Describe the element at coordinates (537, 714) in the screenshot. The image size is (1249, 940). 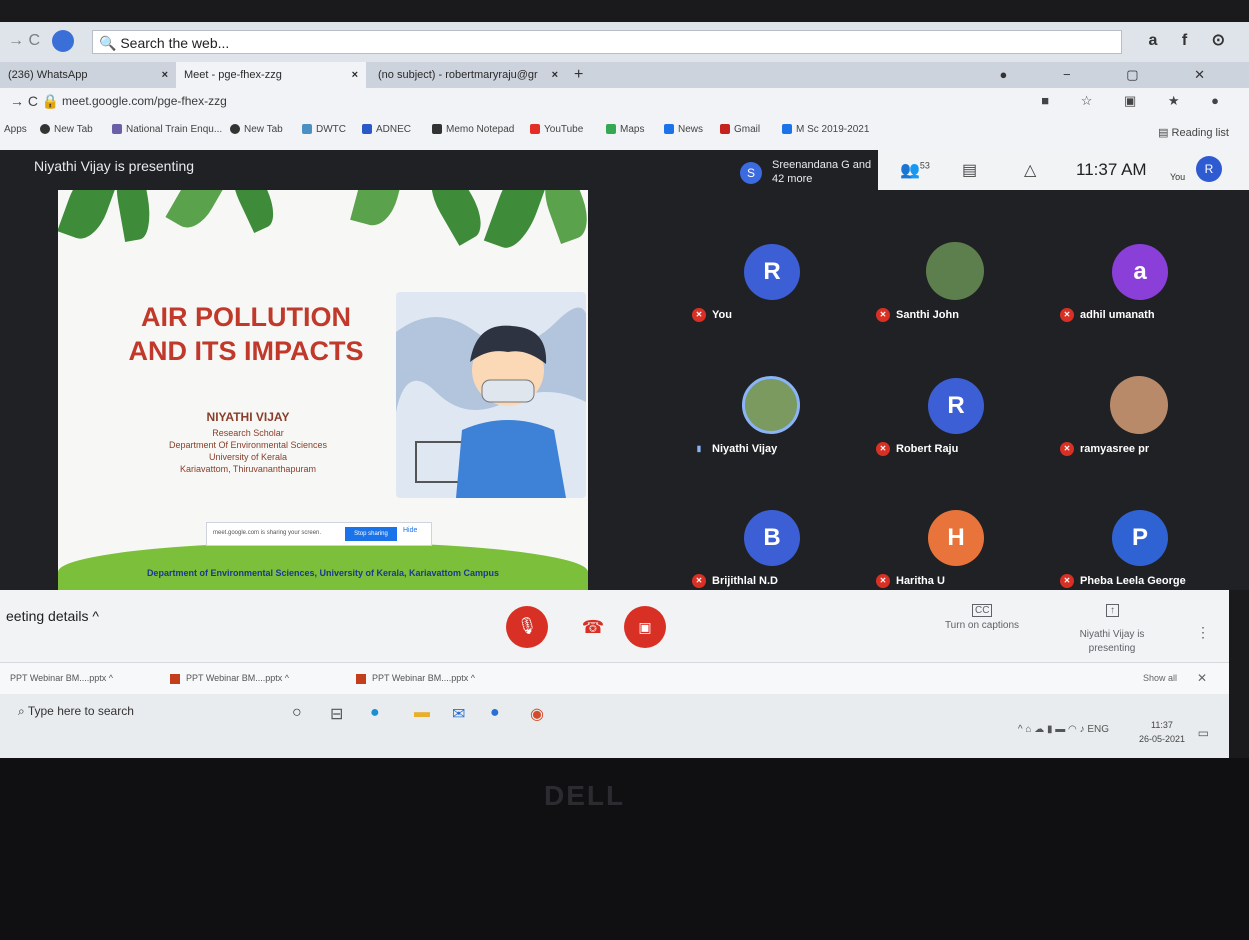
I see `chrome-icon: ◉` at that location.